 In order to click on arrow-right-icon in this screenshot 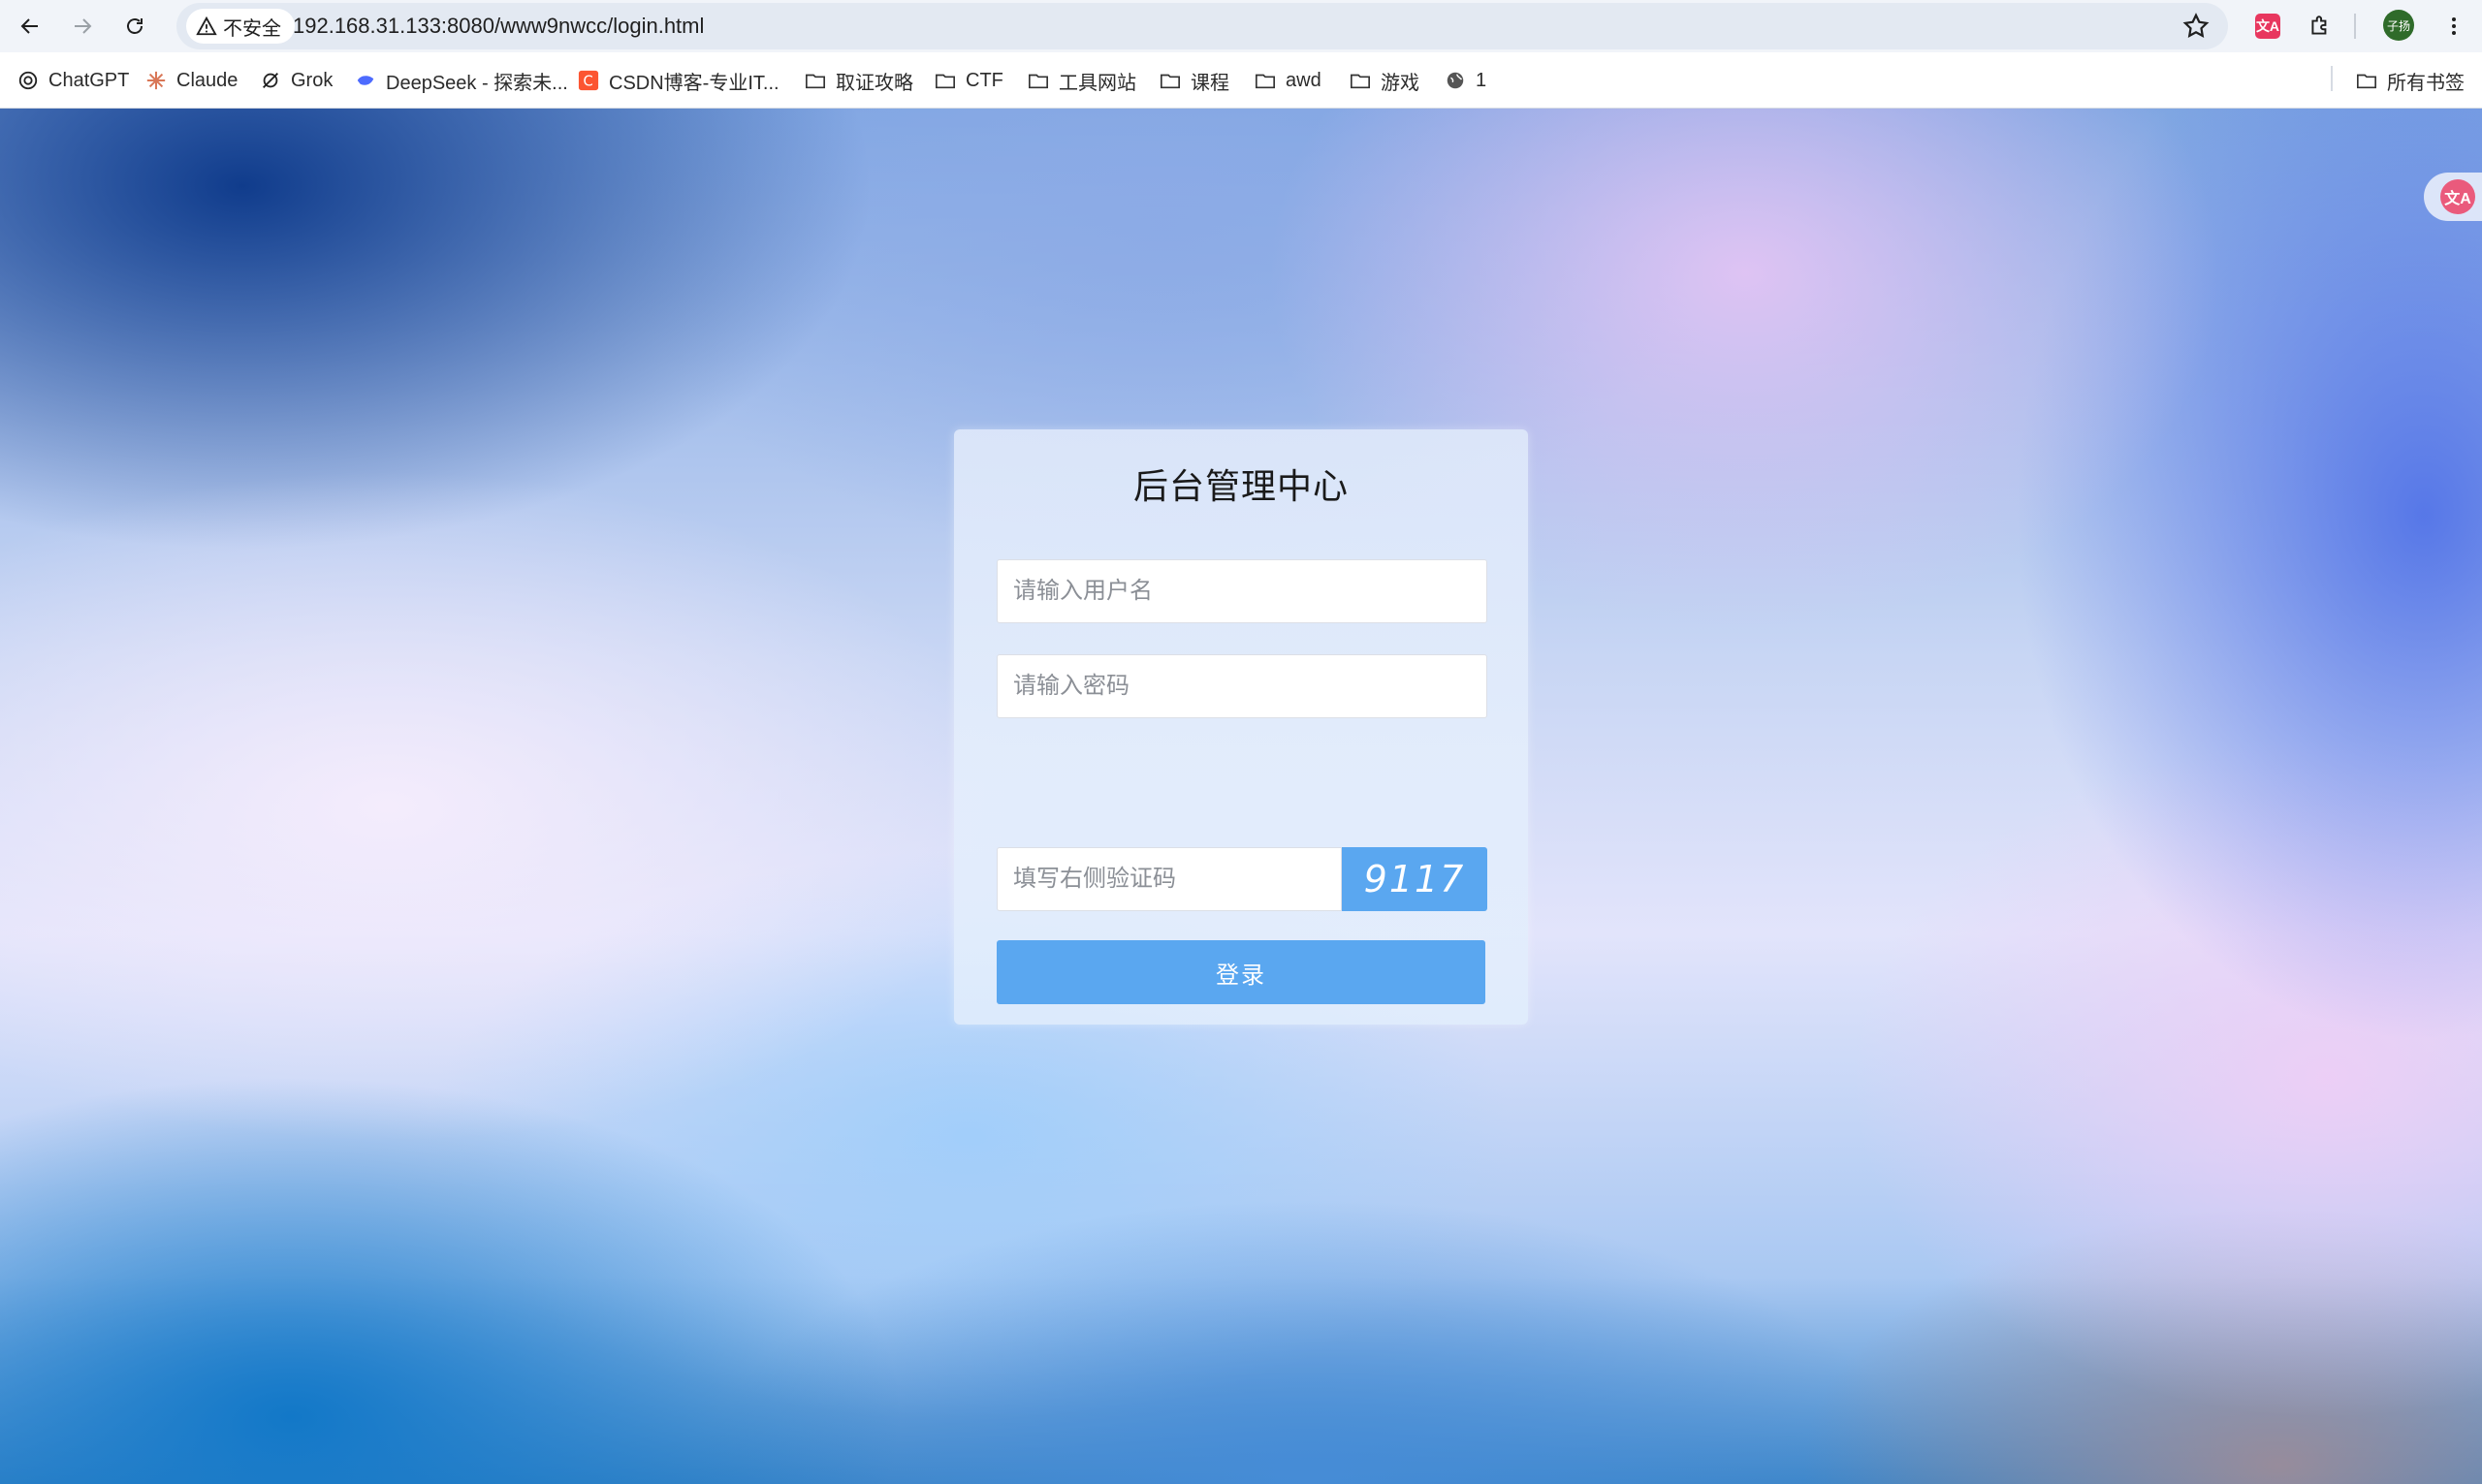, I will do `click(83, 26)`.